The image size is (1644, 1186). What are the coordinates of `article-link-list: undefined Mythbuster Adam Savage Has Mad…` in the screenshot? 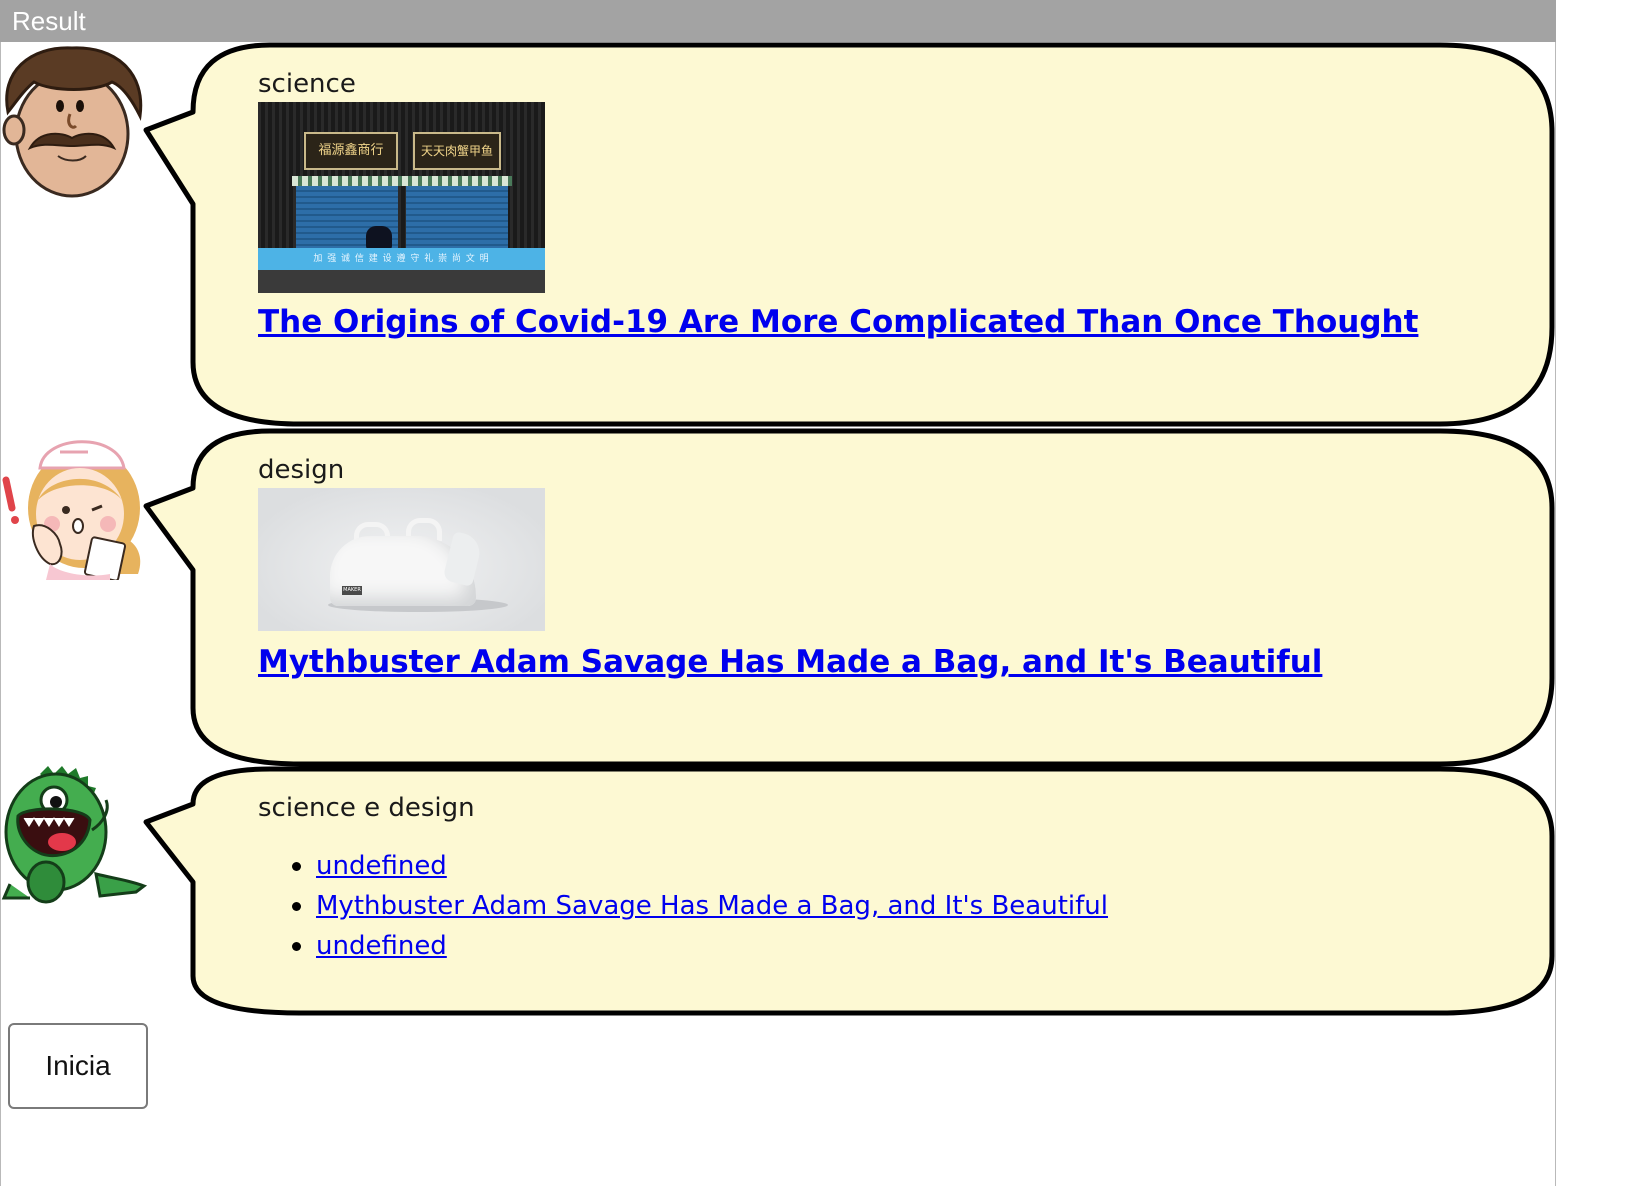 It's located at (683, 906).